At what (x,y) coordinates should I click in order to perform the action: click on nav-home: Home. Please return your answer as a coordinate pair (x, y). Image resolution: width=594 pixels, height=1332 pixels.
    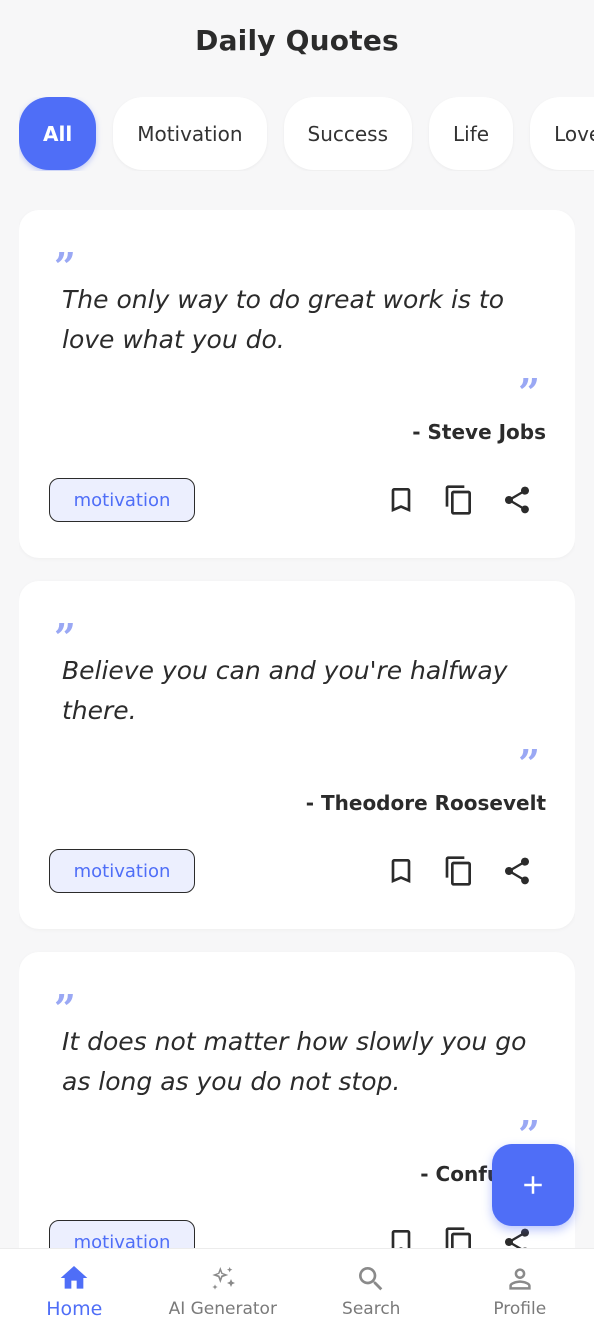
    Looking at the image, I should click on (74, 1290).